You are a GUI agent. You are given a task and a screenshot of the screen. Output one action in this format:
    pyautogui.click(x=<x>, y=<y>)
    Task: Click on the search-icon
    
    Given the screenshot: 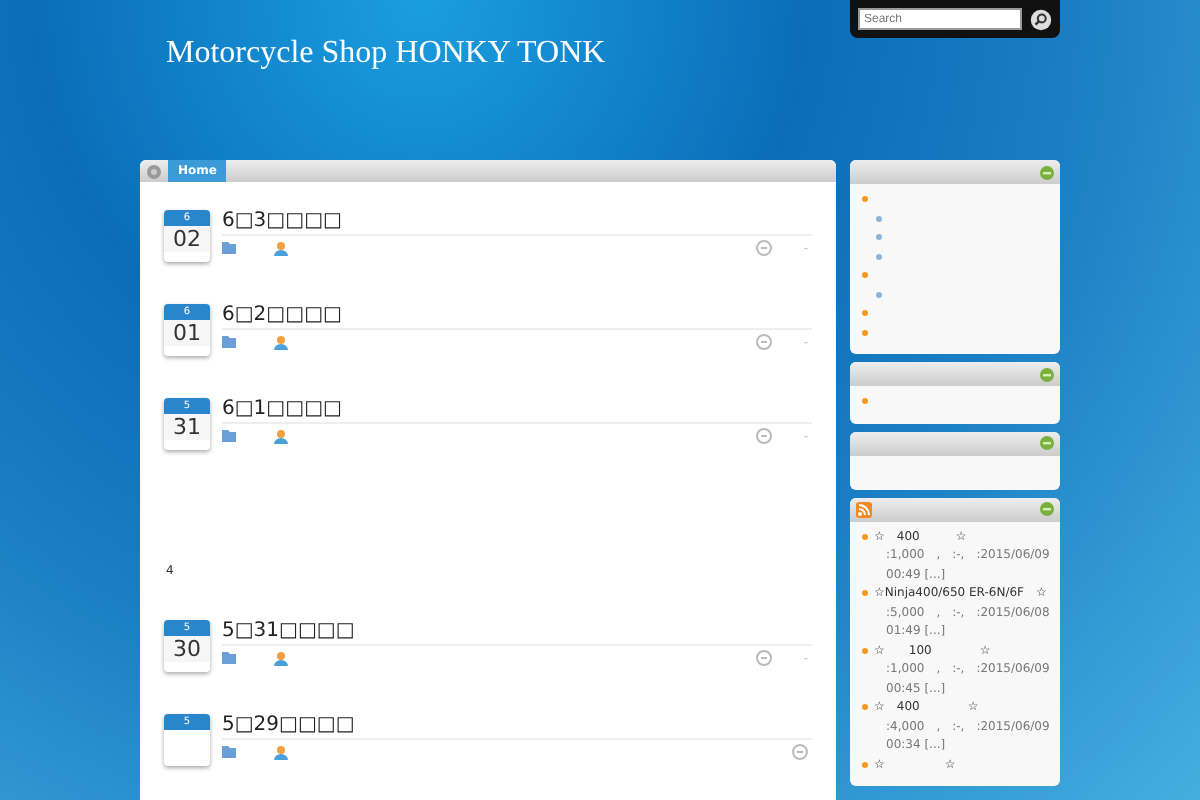 What is the action you would take?
    pyautogui.click(x=1041, y=19)
    